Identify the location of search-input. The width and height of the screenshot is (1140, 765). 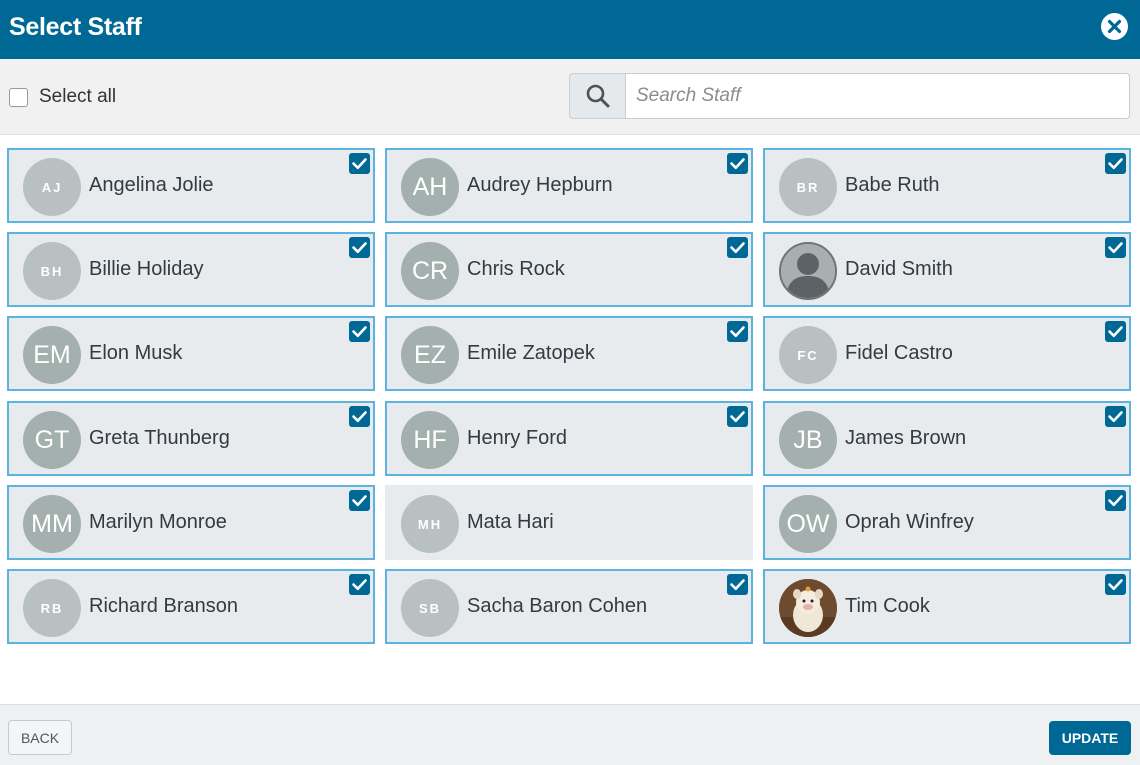
(878, 96).